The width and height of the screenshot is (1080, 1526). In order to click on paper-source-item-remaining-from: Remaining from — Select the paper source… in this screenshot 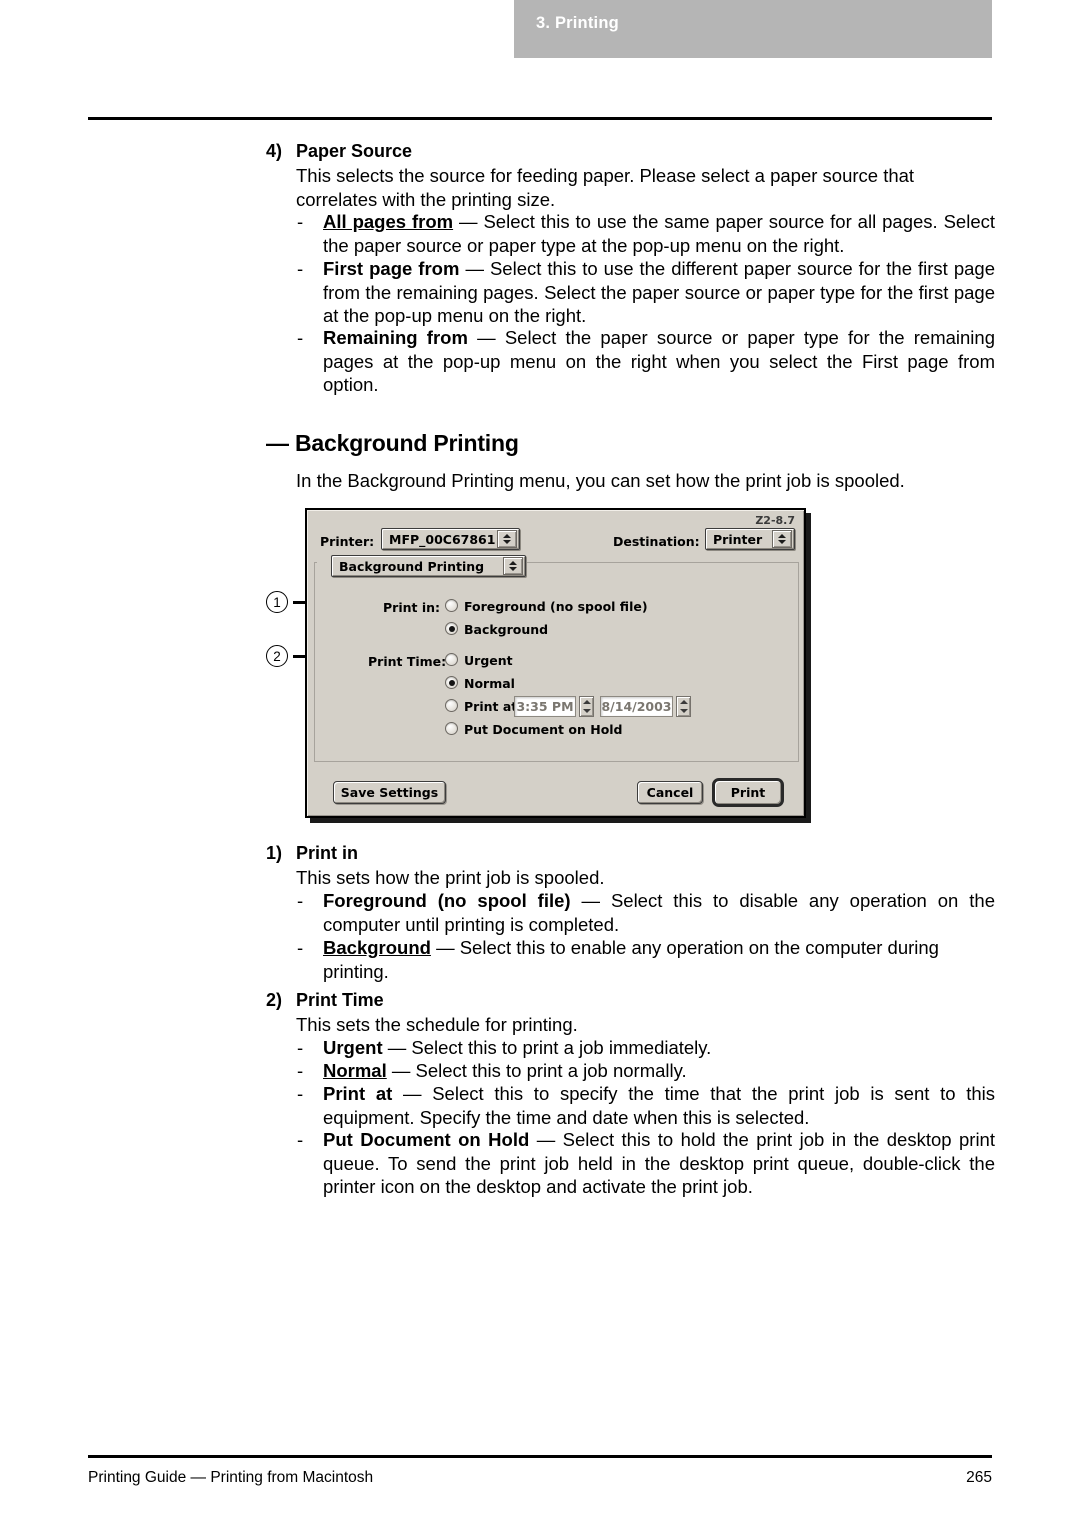, I will do `click(659, 361)`.